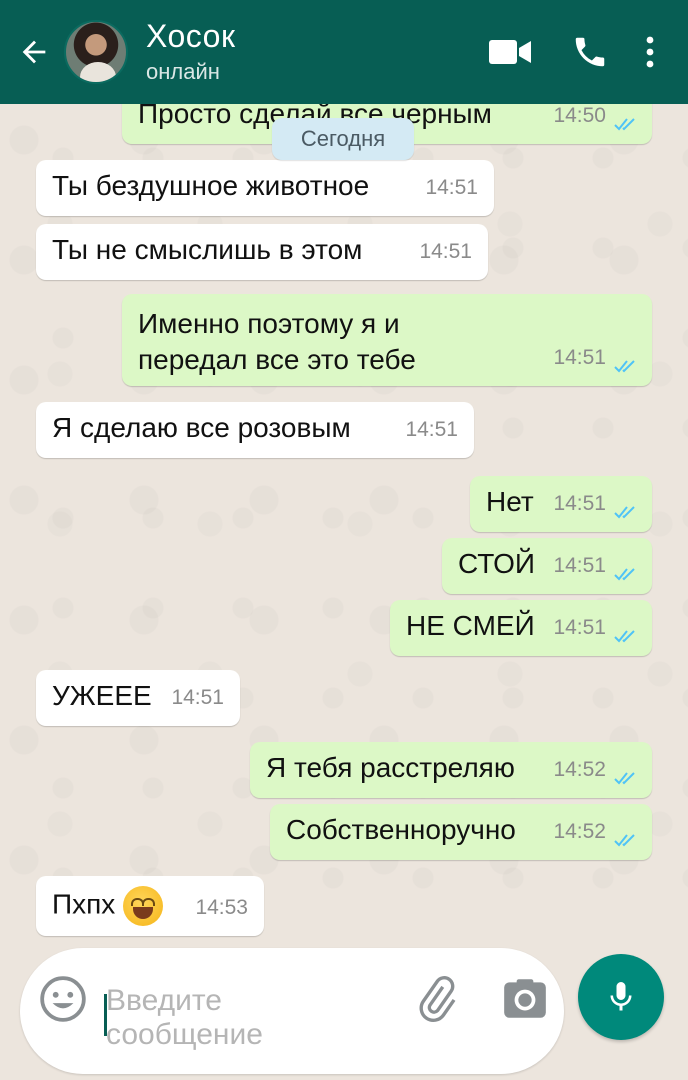  What do you see at coordinates (211, 185) in the screenshot?
I see `message-text: Ты бездушное животное` at bounding box center [211, 185].